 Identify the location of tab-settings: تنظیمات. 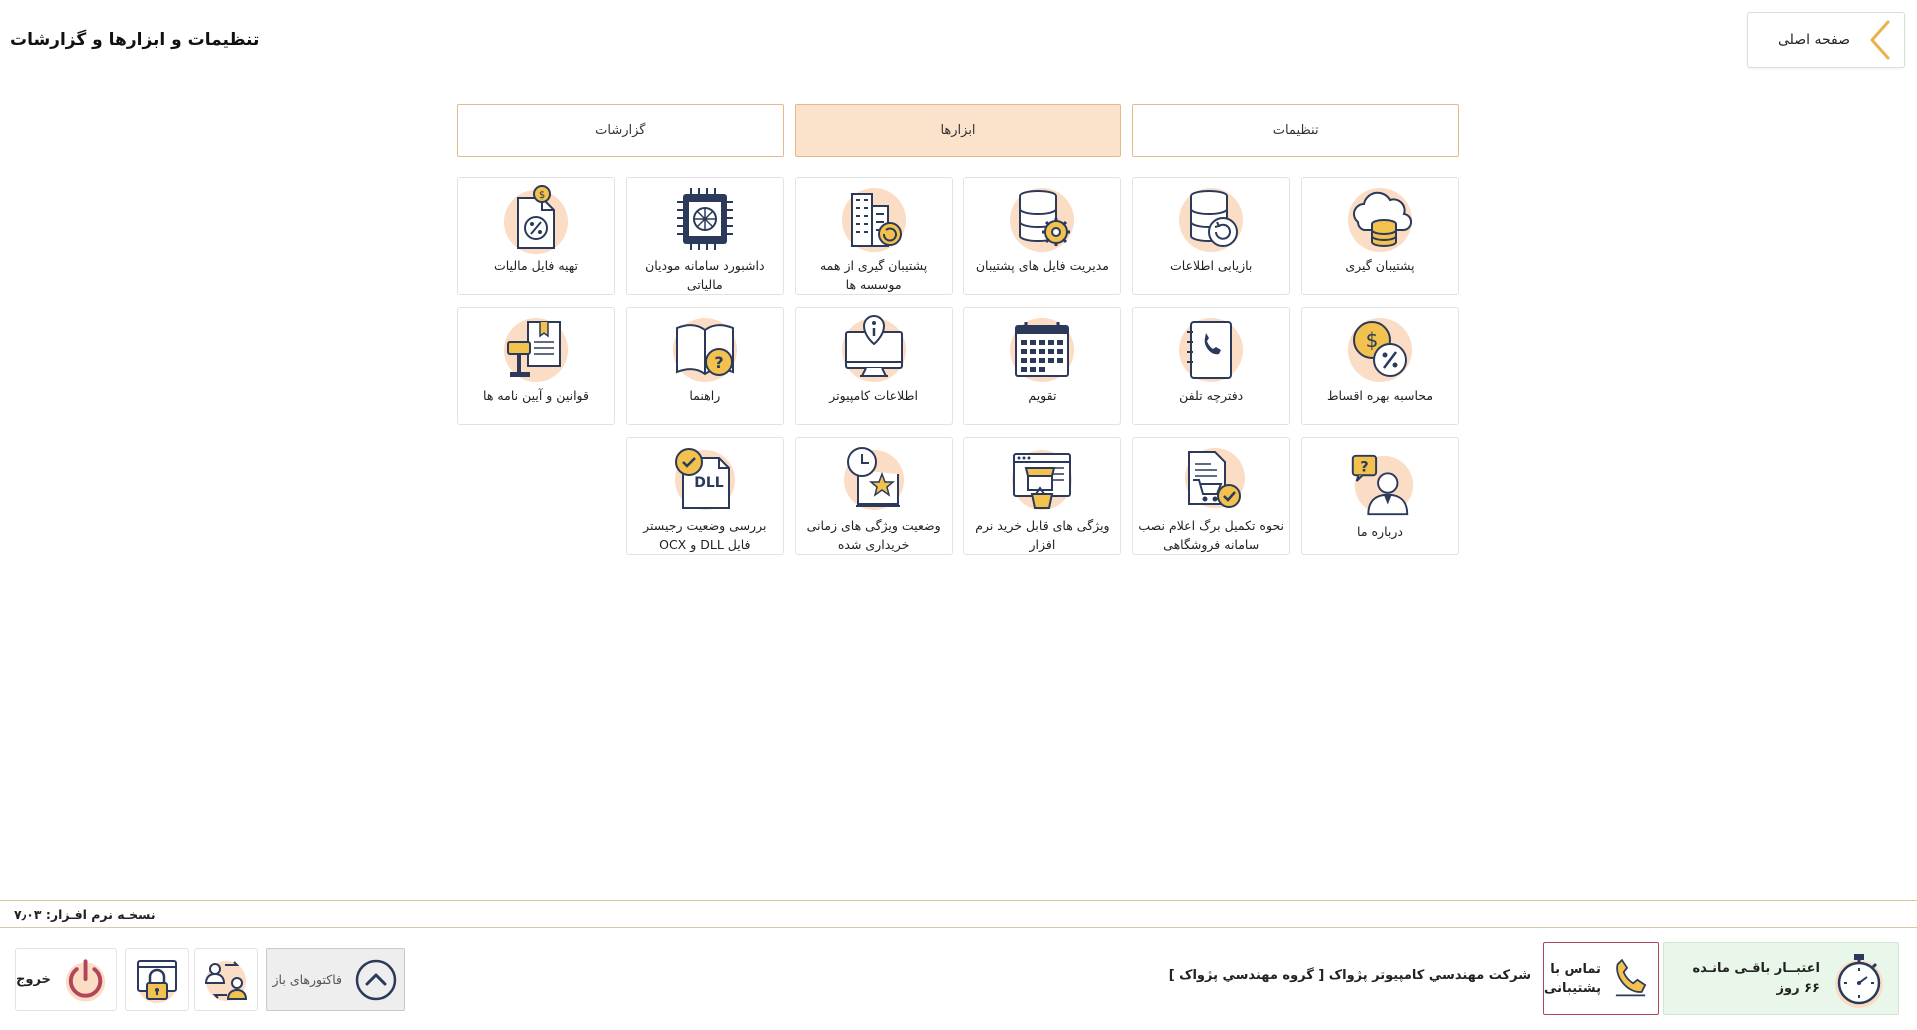
(1295, 130).